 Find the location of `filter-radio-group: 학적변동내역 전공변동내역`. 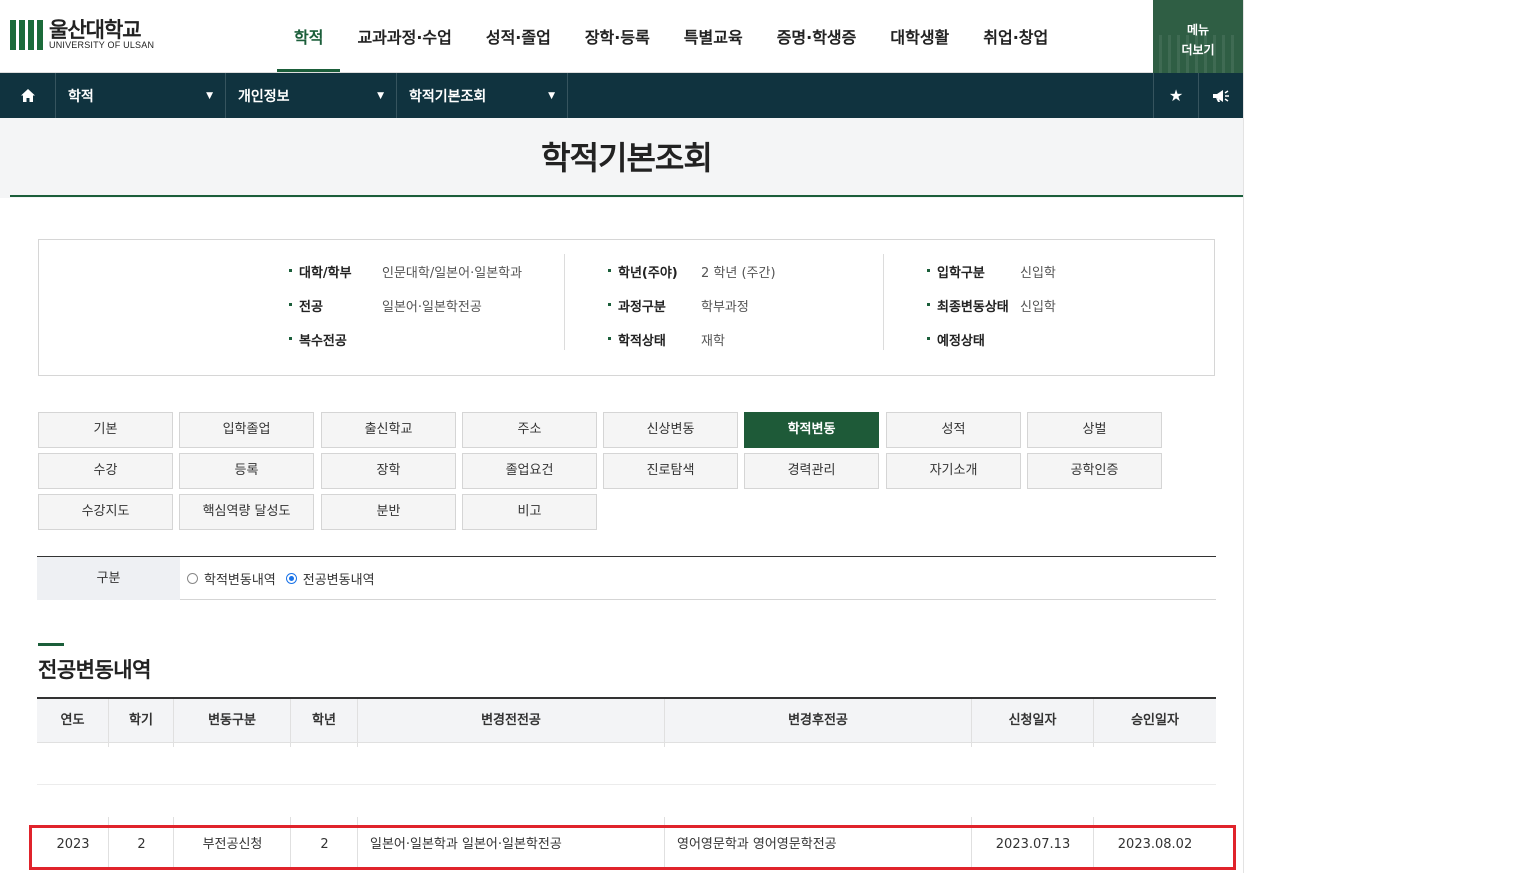

filter-radio-group: 학적변동내역 전공변동내역 is located at coordinates (286, 578).